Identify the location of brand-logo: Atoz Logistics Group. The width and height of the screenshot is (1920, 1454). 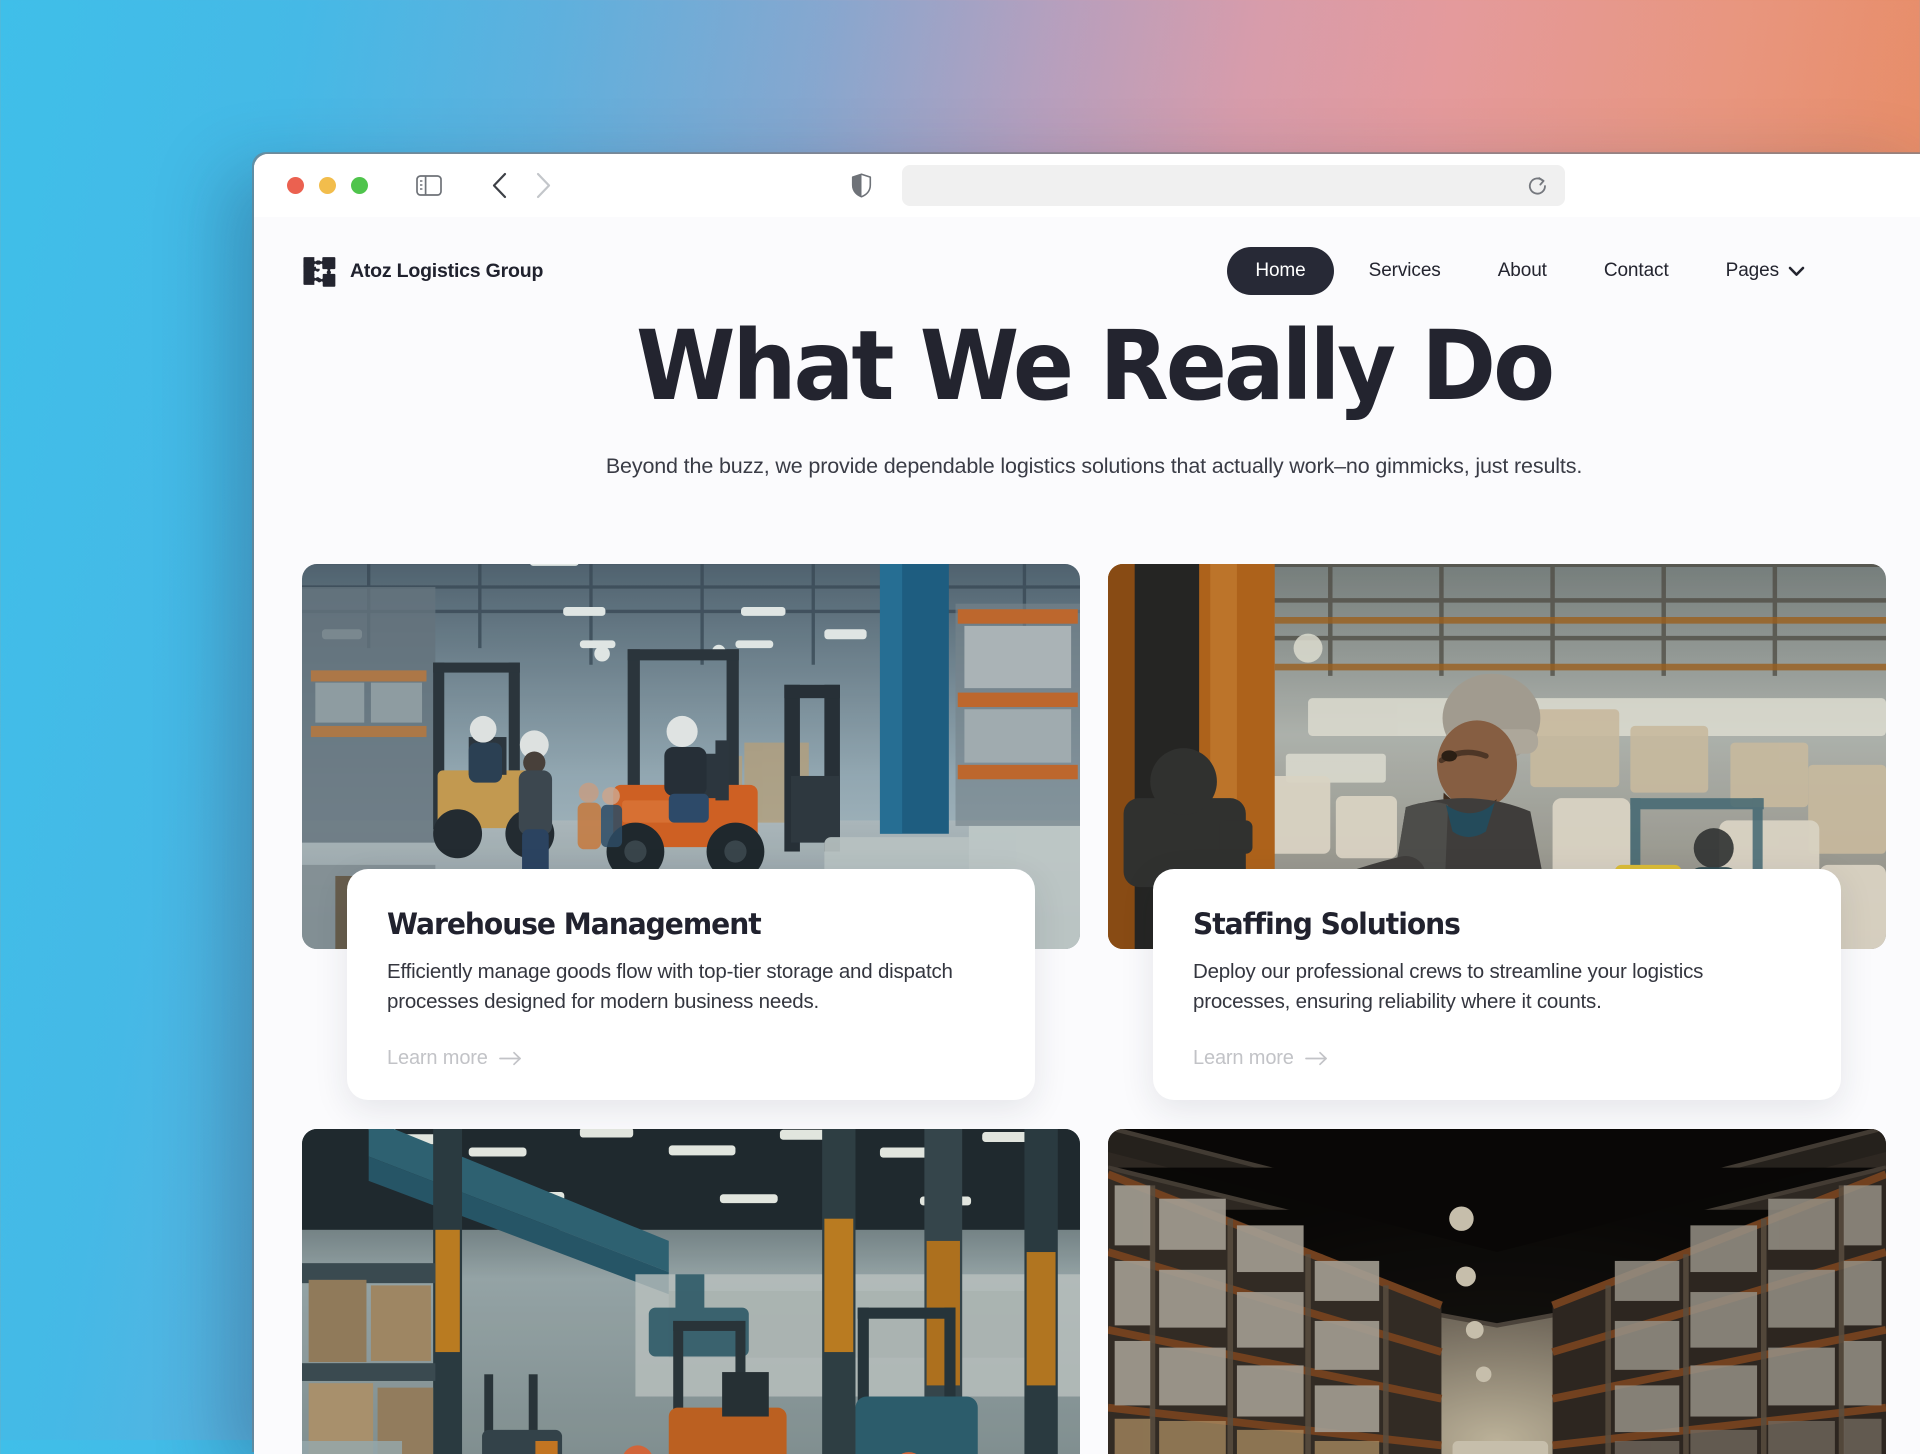
(422, 271).